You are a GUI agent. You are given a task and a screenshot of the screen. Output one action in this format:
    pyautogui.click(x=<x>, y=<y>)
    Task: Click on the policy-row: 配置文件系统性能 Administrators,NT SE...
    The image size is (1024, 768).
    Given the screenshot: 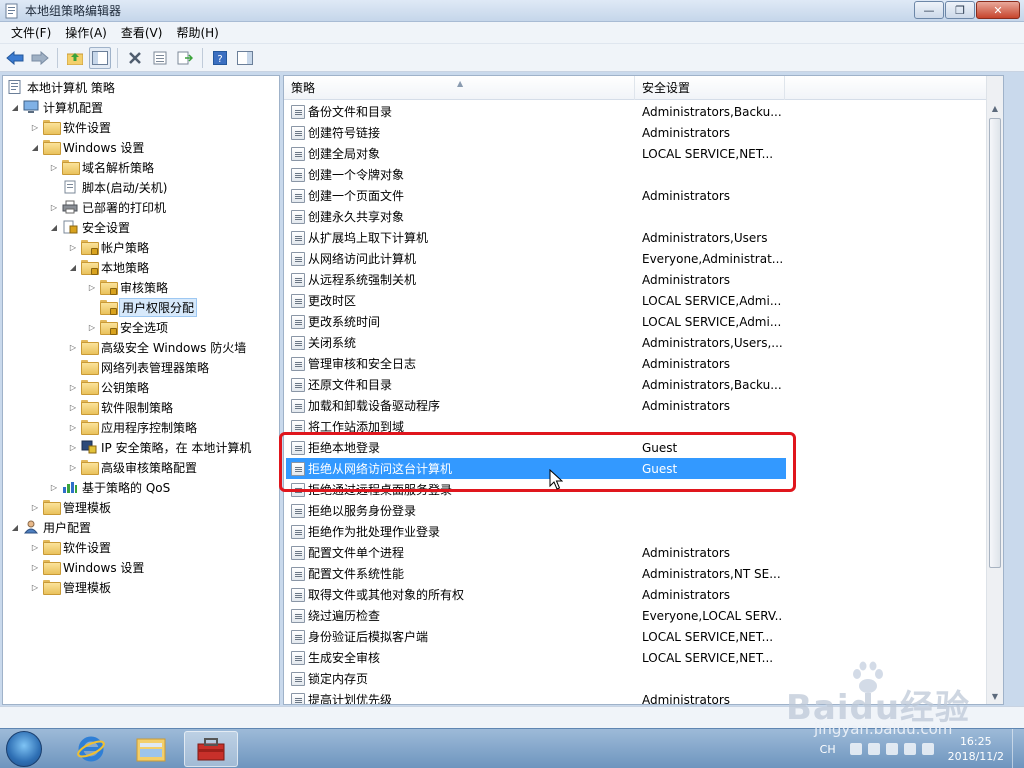 What is the action you would take?
    pyautogui.click(x=536, y=573)
    